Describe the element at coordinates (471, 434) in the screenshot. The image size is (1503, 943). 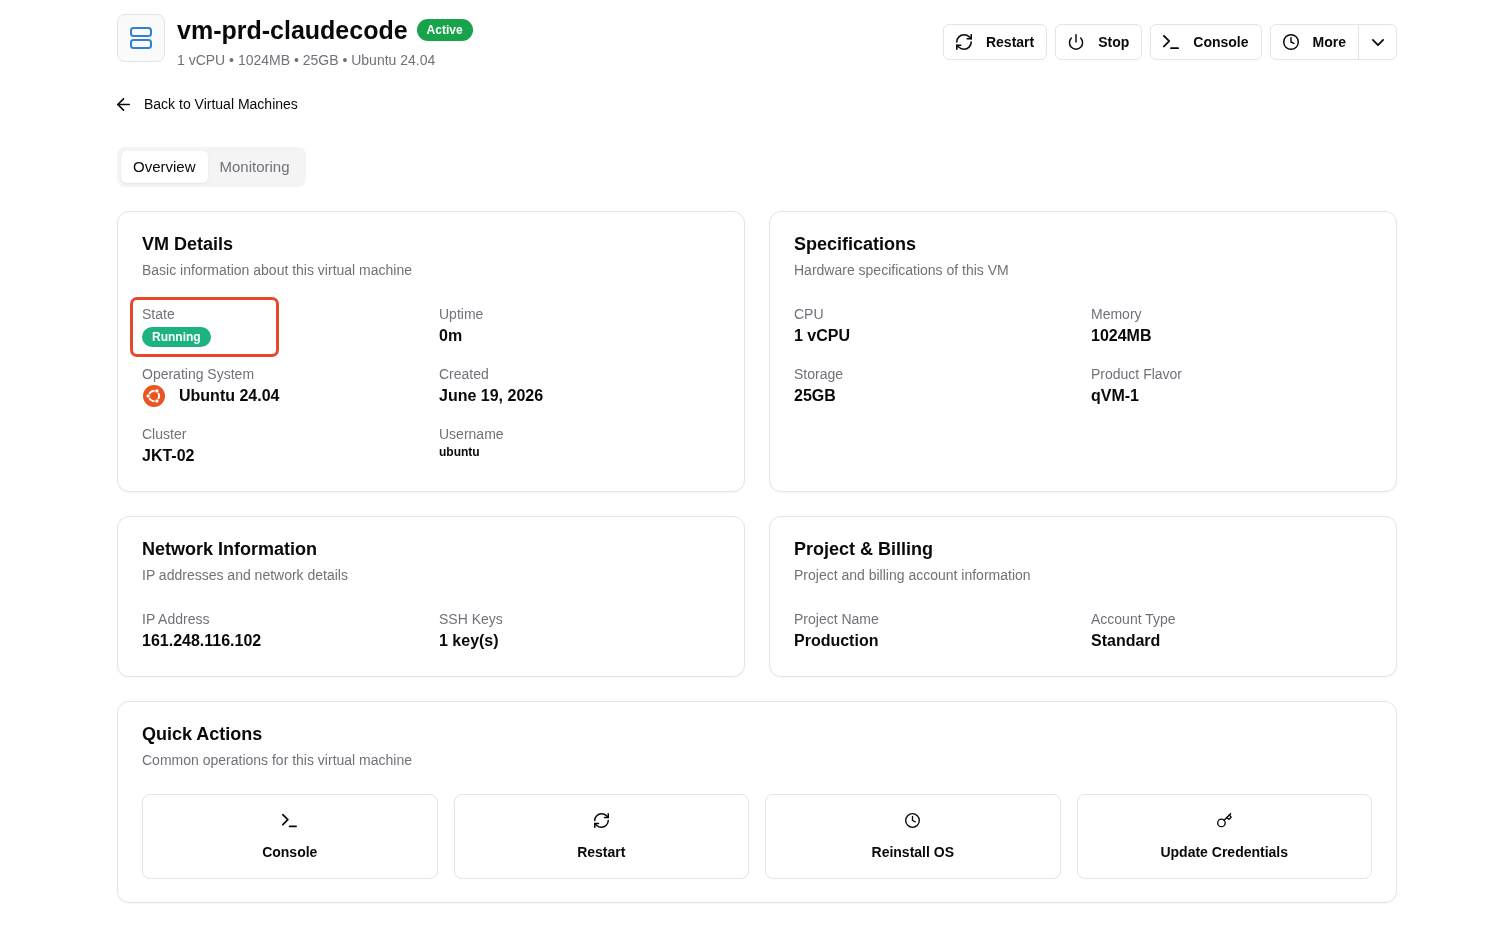
I see `field-label: Username` at that location.